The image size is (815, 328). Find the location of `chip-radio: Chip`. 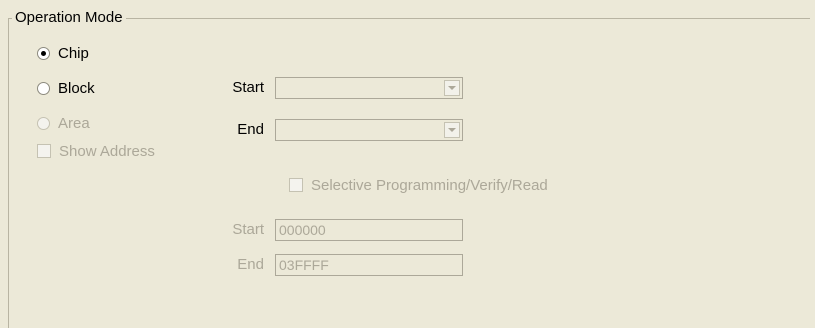

chip-radio: Chip is located at coordinates (63, 53).